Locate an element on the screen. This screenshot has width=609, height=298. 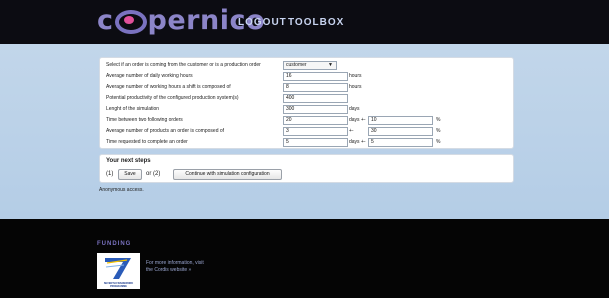
products-per-order-unit: +- is located at coordinates (351, 131).